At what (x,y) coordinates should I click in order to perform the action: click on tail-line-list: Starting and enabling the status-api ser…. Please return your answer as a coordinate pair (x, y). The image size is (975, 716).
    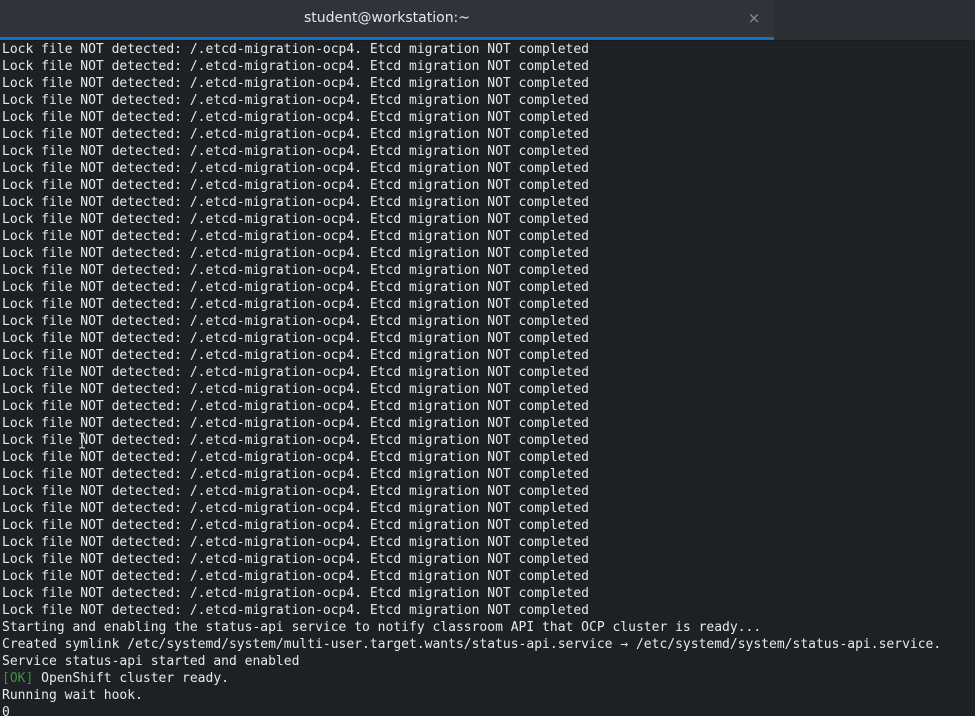
    Looking at the image, I should click on (488, 667).